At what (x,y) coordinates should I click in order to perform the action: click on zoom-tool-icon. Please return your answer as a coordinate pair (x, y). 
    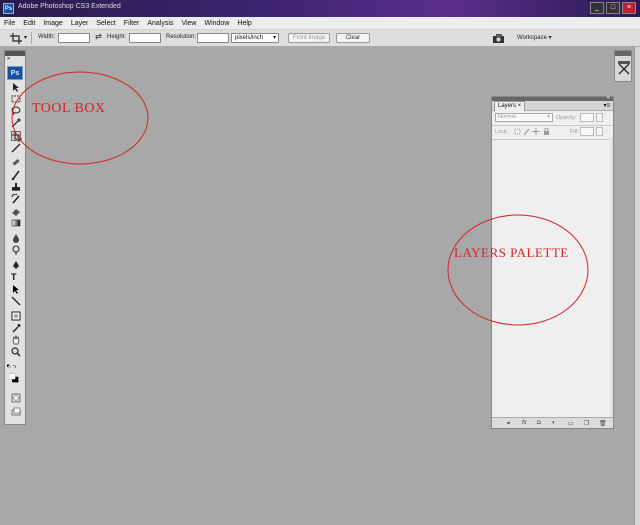
    Looking at the image, I should click on (16, 352).